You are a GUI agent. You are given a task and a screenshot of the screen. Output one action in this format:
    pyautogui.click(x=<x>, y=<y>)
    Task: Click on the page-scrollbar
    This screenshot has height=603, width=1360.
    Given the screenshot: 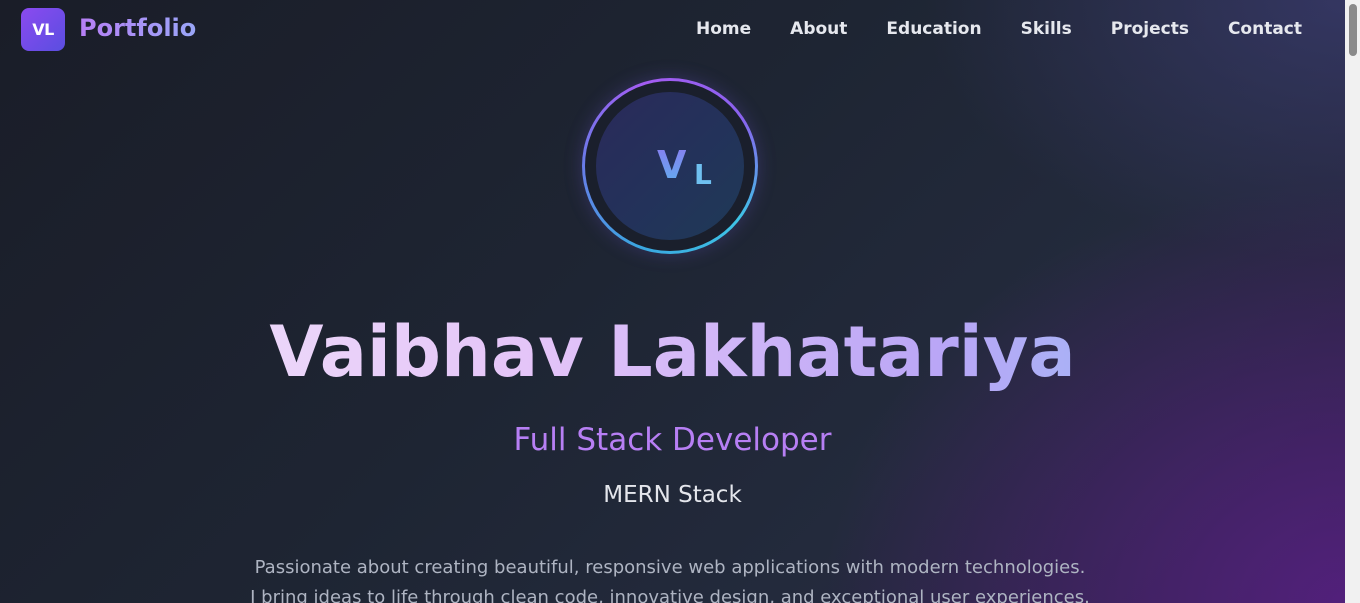 What is the action you would take?
    pyautogui.click(x=1352, y=301)
    